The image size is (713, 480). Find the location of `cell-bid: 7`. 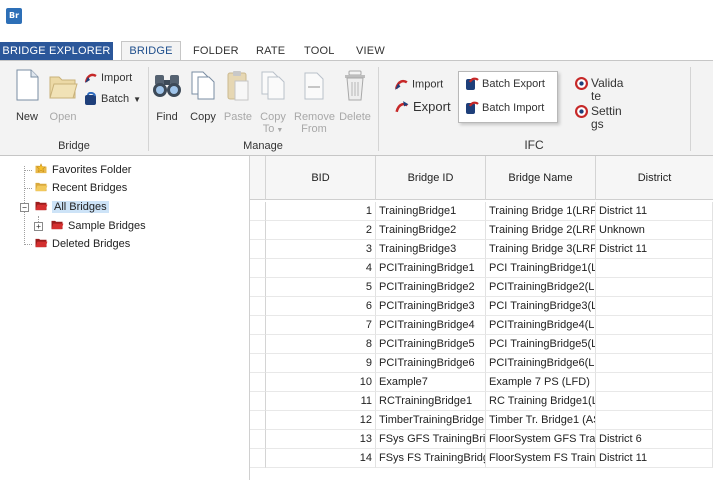

cell-bid: 7 is located at coordinates (321, 325).